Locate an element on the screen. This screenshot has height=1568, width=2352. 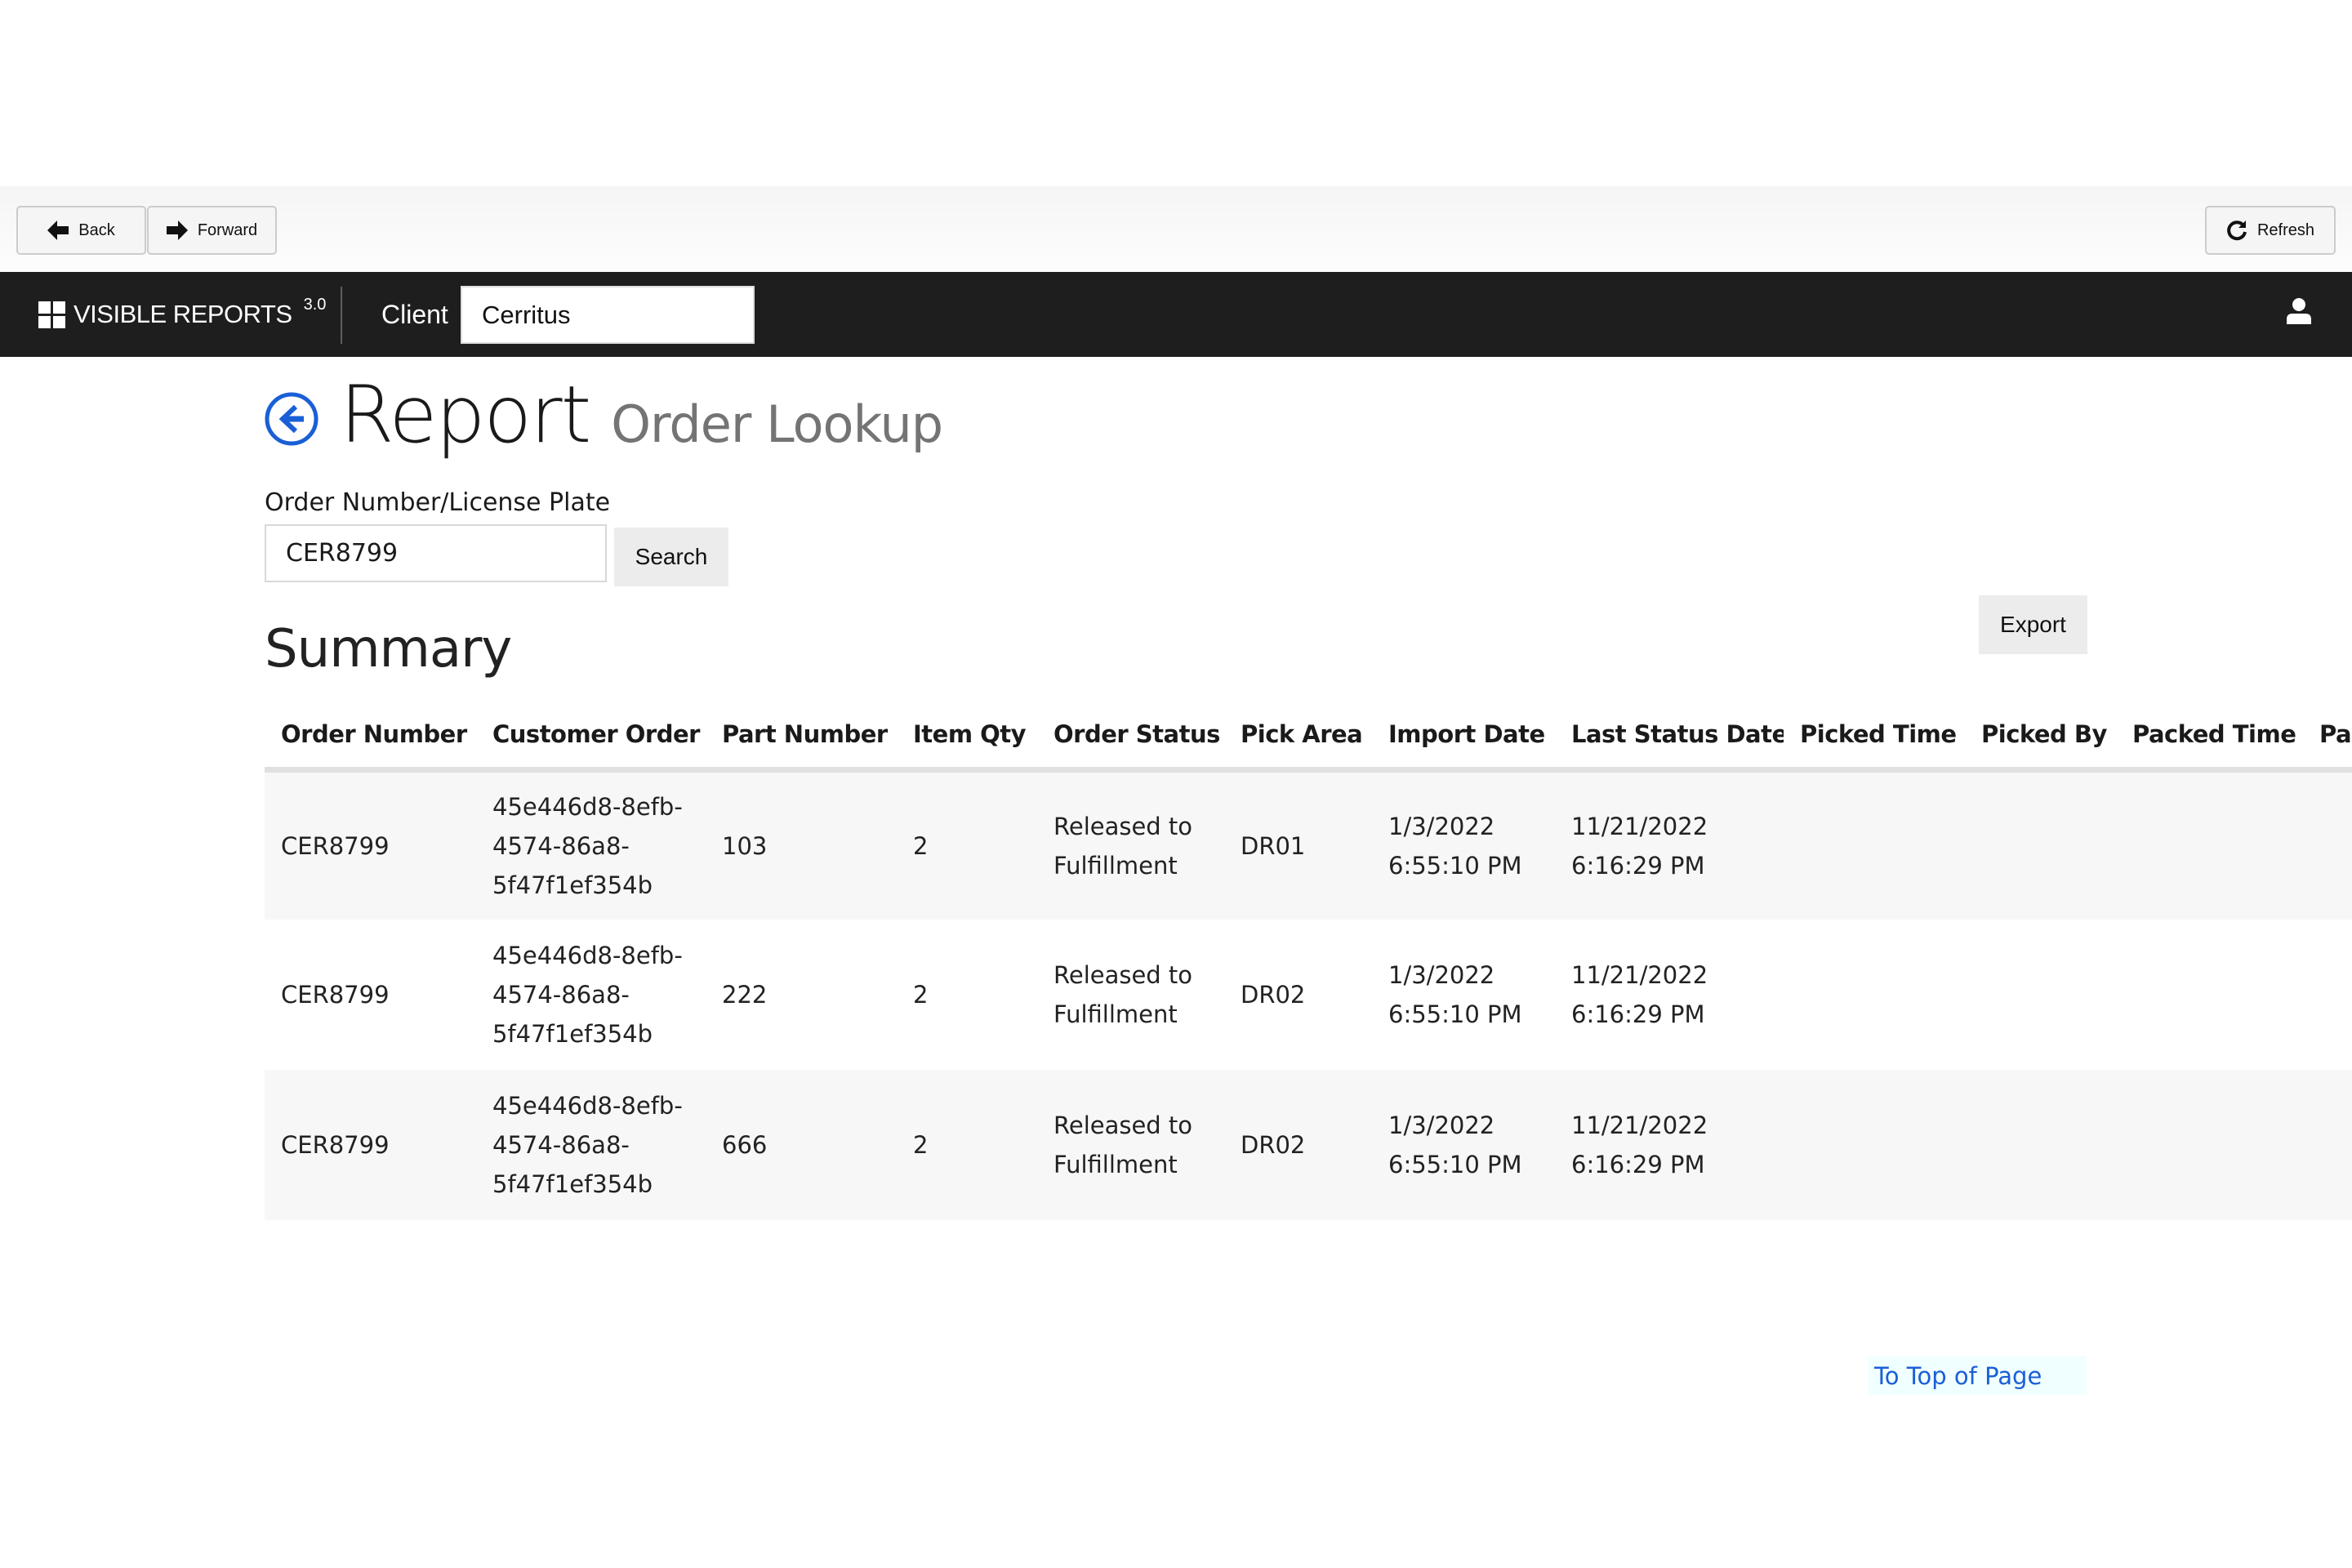
back-button: Back is located at coordinates (81, 230).